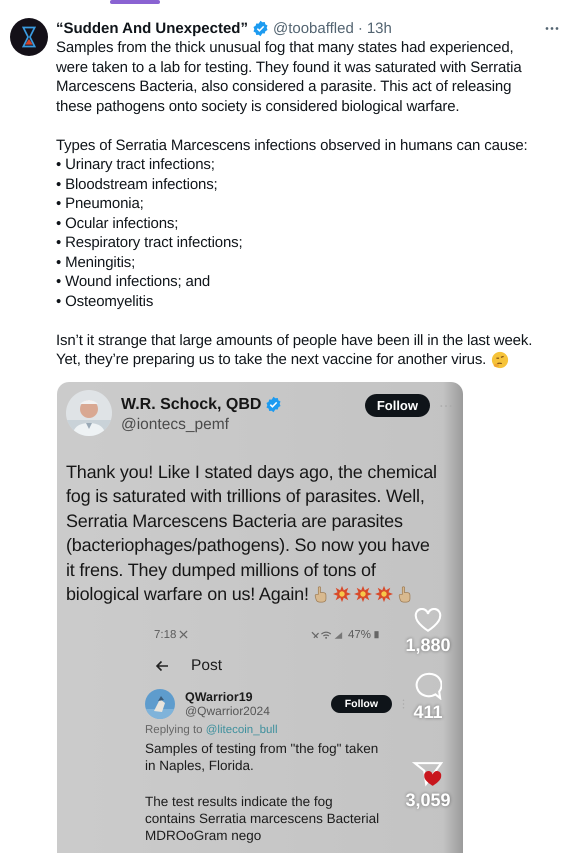 This screenshot has width=568, height=853. What do you see at coordinates (292, 145) in the screenshot?
I see `list-heading: Types of Serratia Marcescens infections observed in humans can cause:` at bounding box center [292, 145].